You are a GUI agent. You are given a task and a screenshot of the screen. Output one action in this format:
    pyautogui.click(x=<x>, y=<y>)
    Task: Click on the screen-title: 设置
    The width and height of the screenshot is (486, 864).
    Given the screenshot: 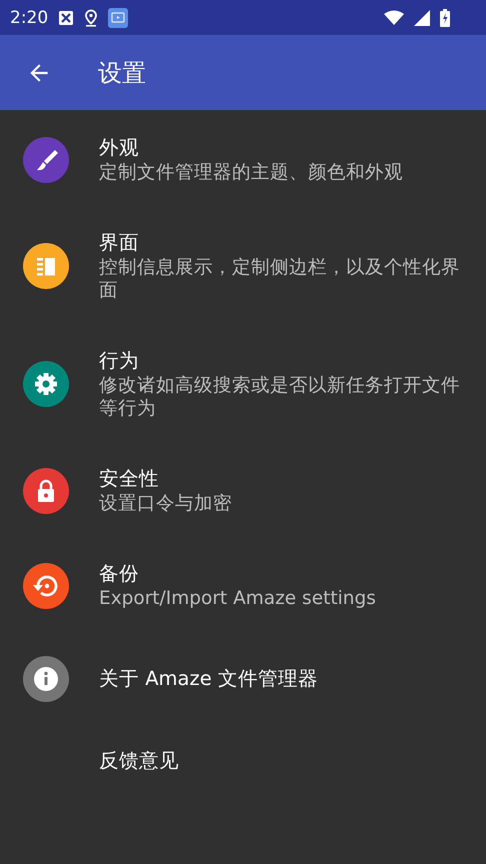 What is the action you would take?
    pyautogui.click(x=122, y=73)
    